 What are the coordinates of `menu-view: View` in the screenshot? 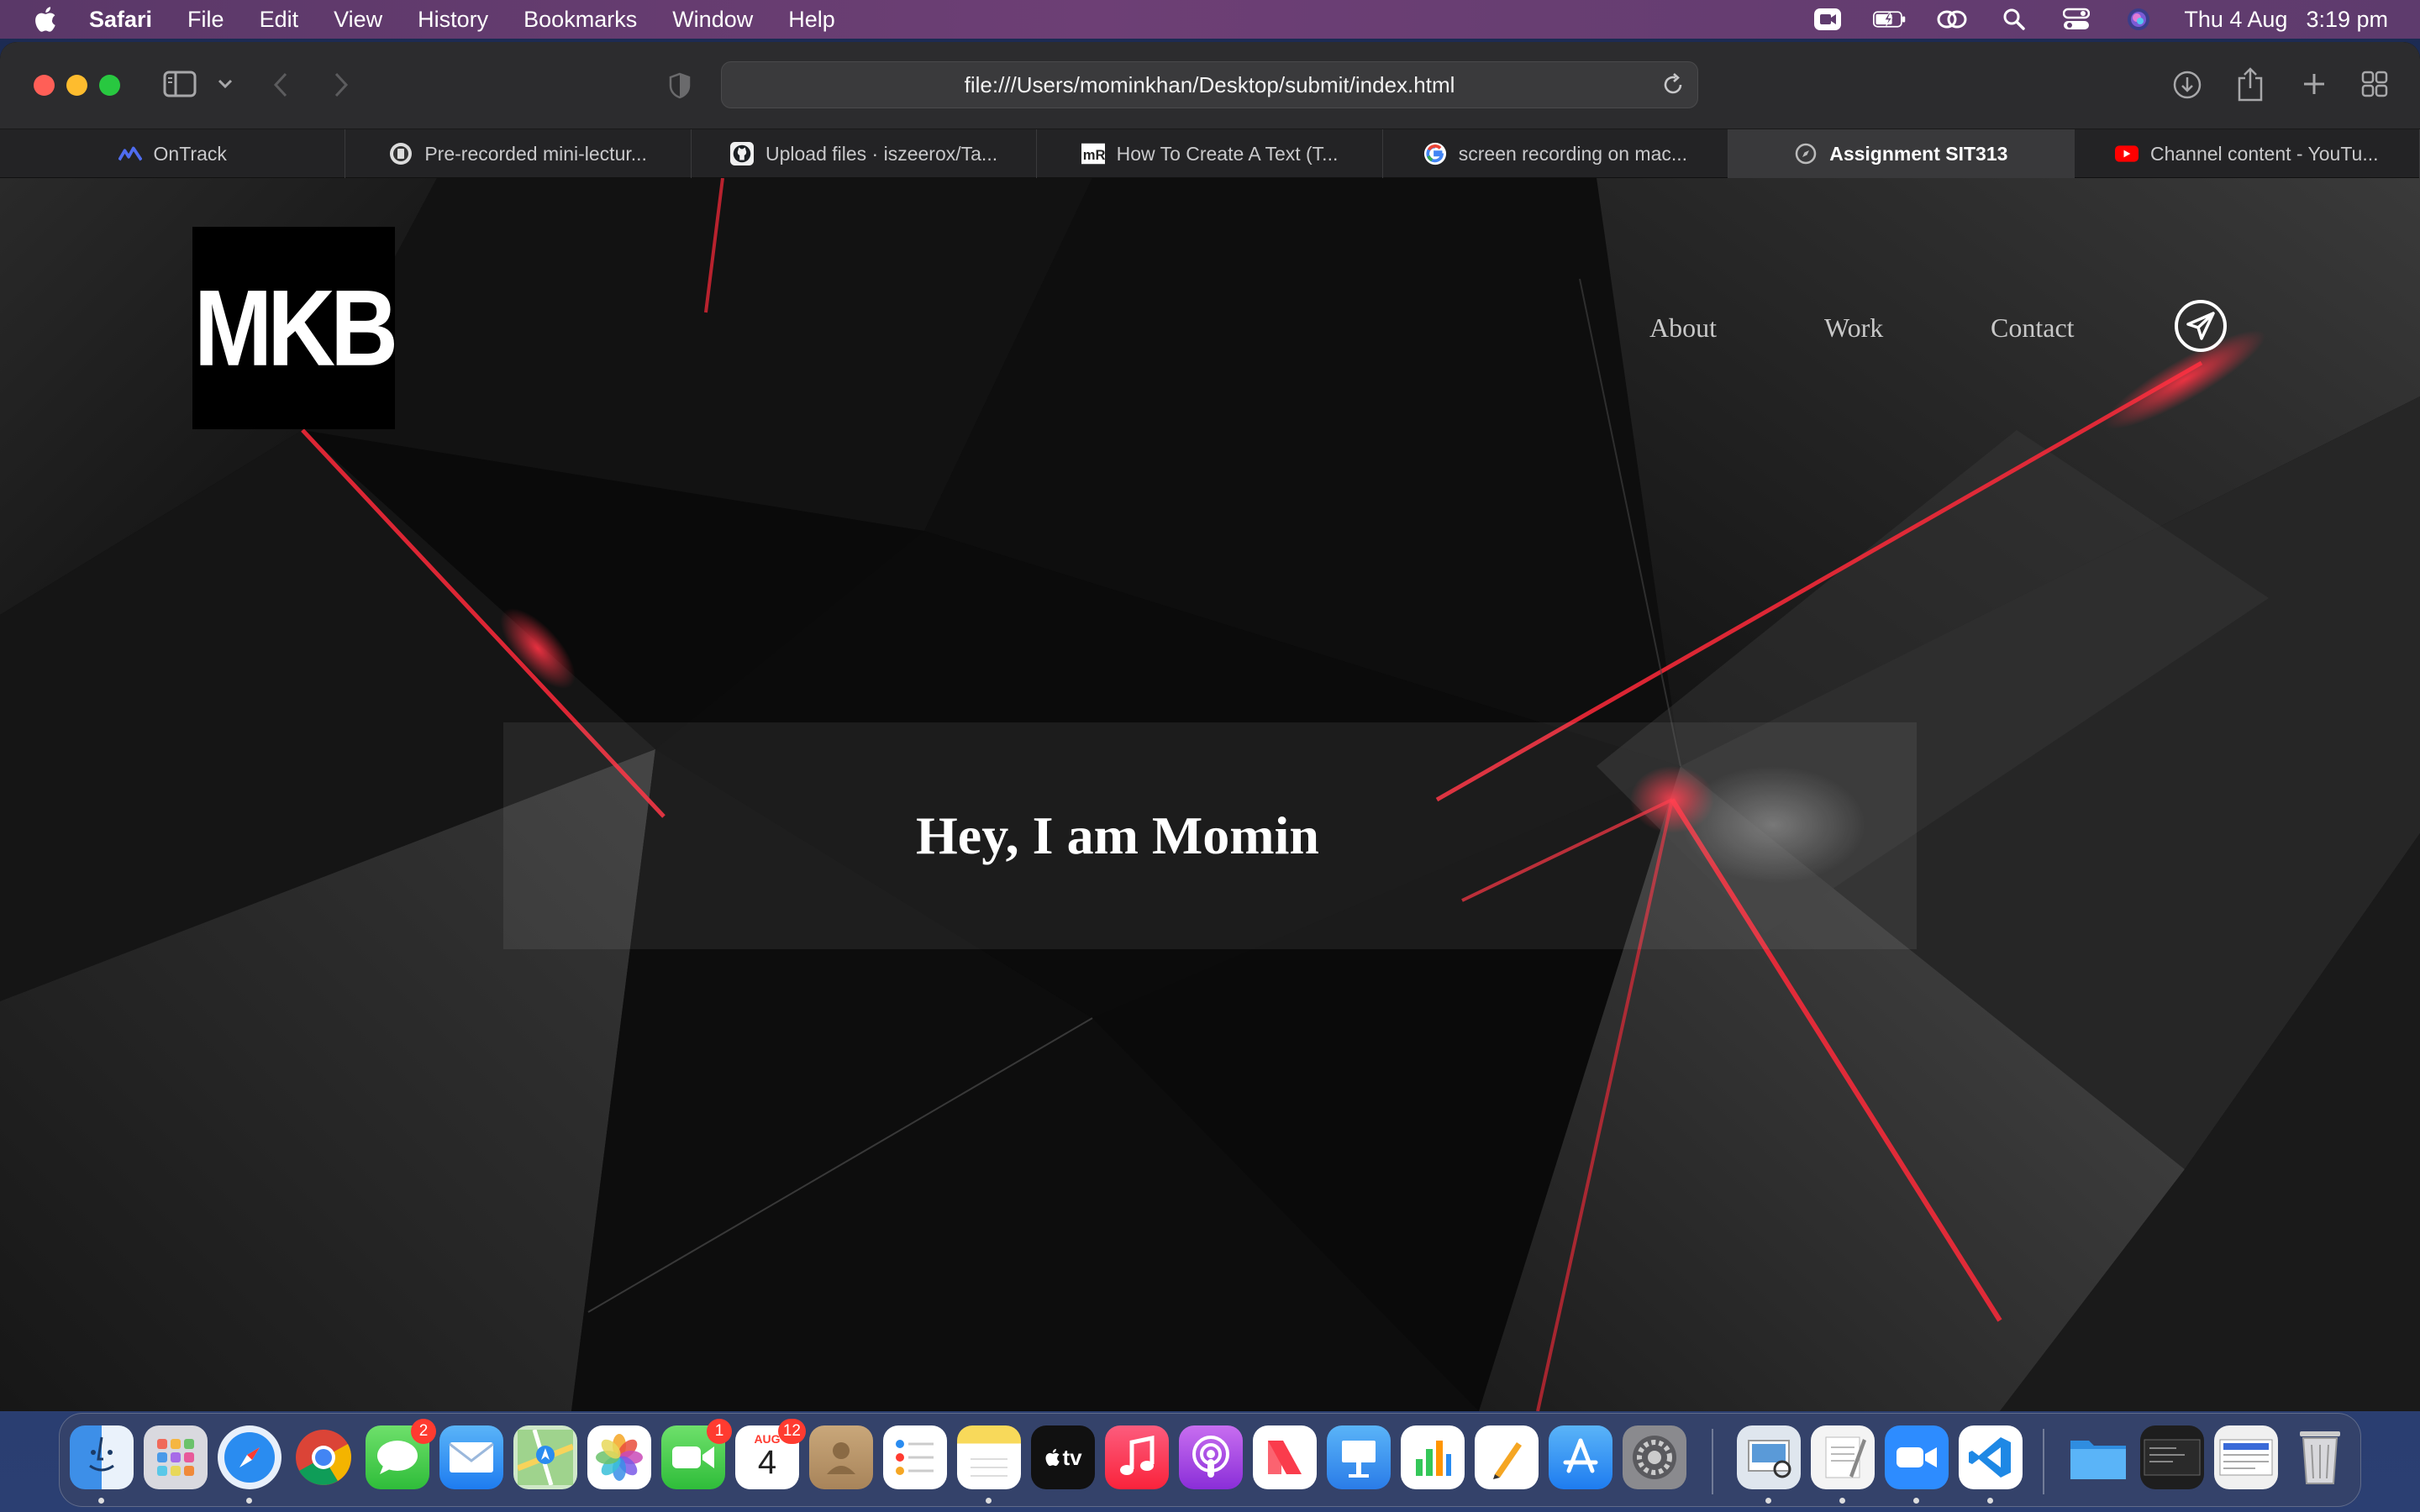 It's located at (358, 20).